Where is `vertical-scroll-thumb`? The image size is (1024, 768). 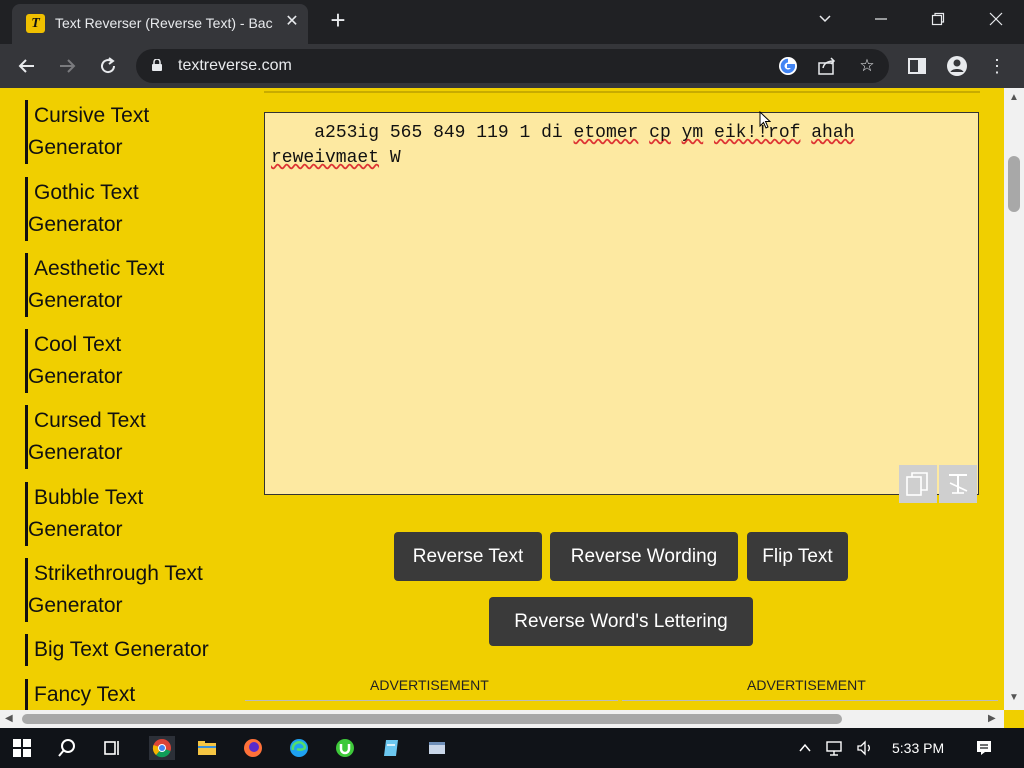
vertical-scroll-thumb is located at coordinates (1014, 184).